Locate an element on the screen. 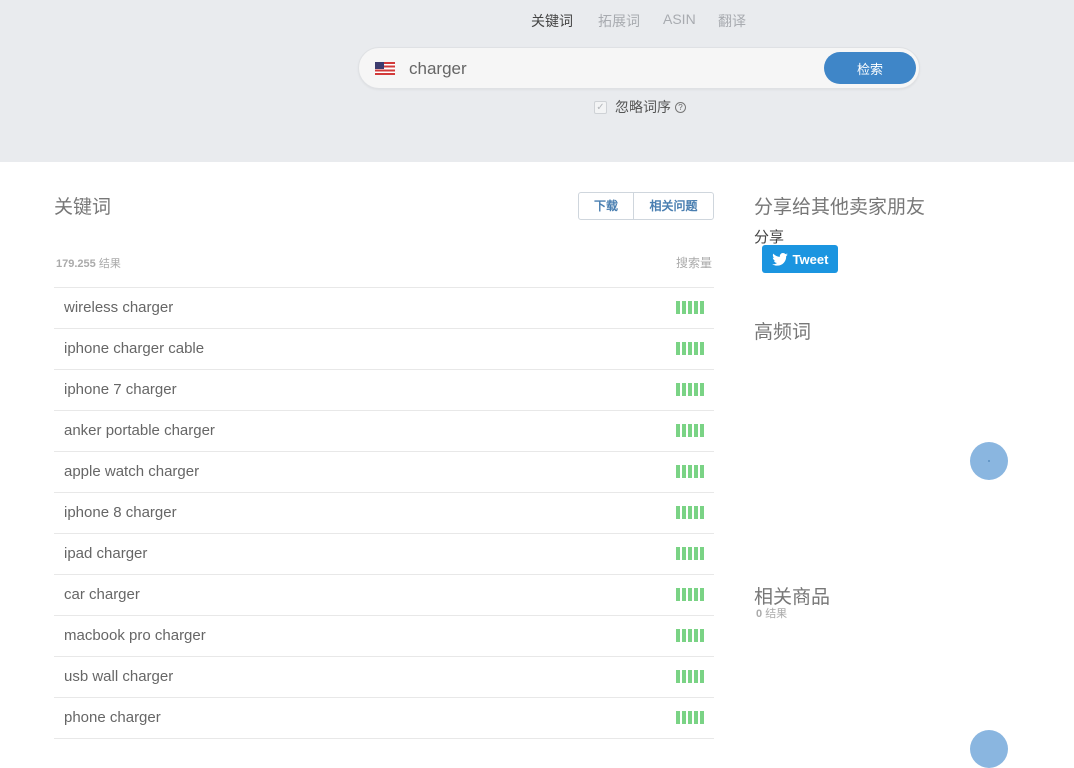 This screenshot has width=1074, height=768. keyword-row: usb wall charger is located at coordinates (384, 677).